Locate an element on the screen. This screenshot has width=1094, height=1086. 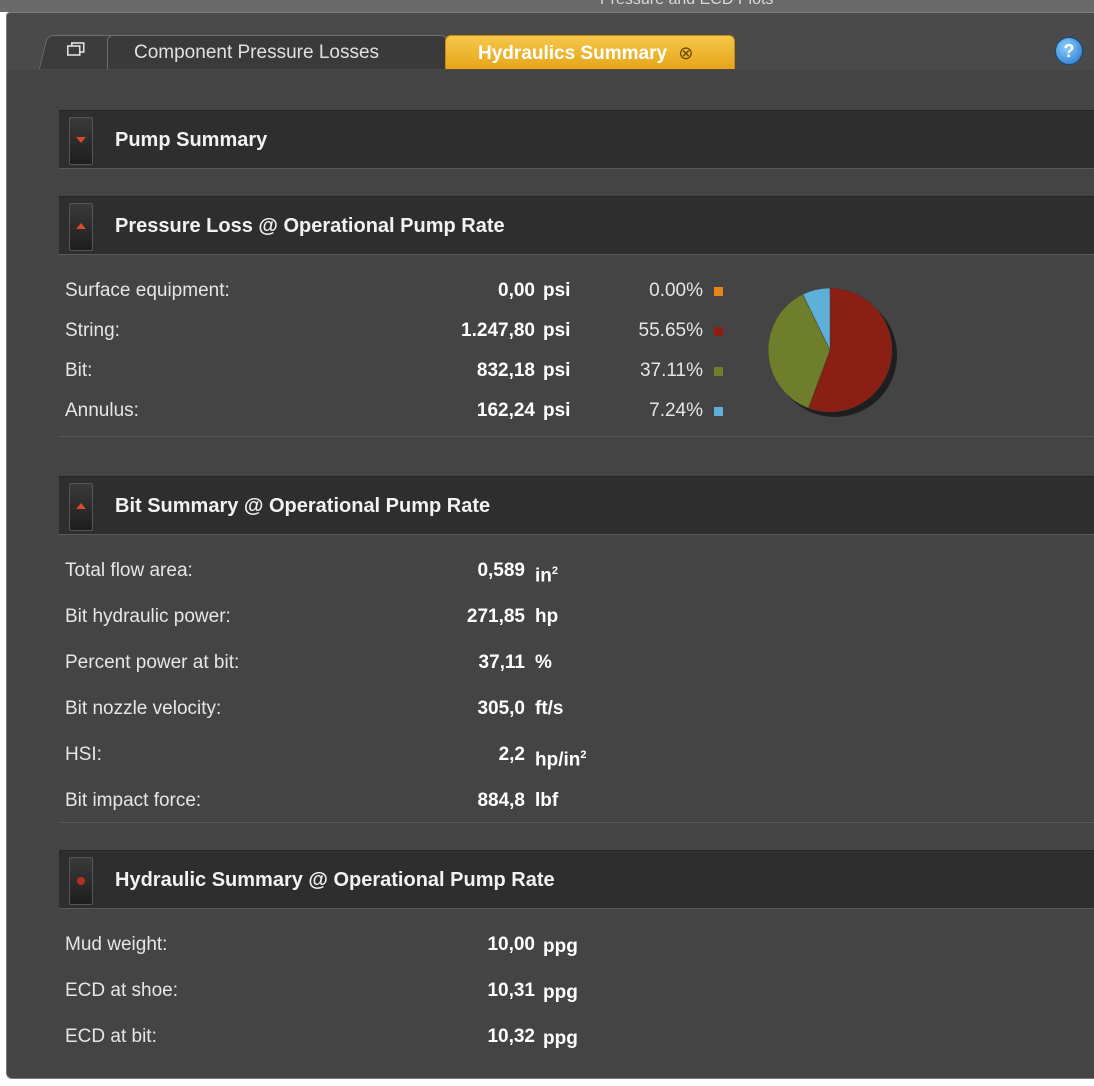
row-value: 884,8 is located at coordinates (501, 800).